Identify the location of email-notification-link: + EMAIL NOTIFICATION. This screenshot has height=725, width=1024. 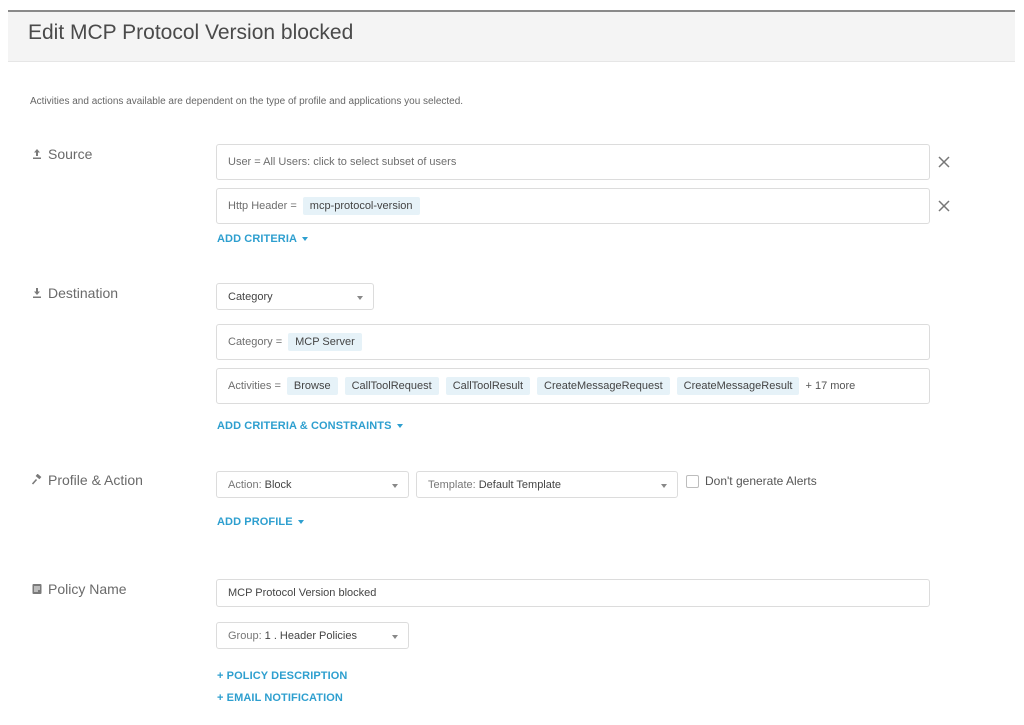
(280, 698).